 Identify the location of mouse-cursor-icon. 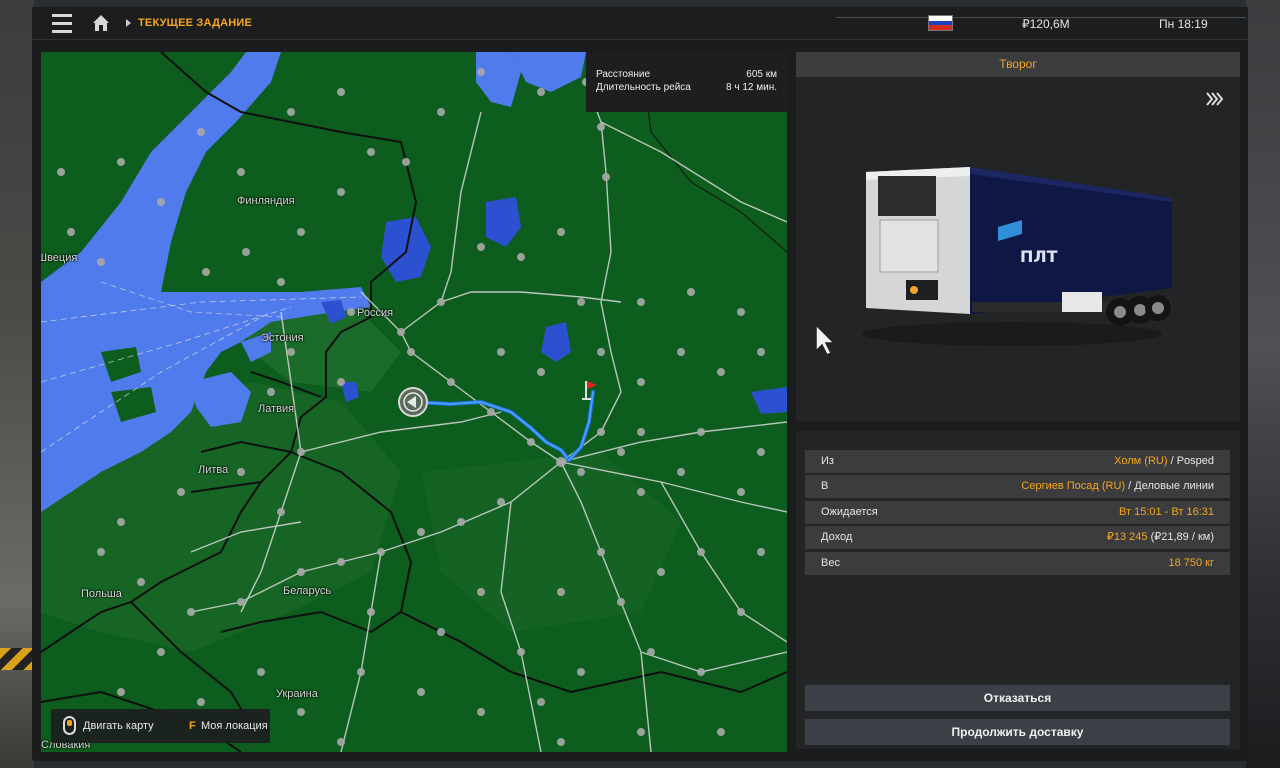
(825, 340).